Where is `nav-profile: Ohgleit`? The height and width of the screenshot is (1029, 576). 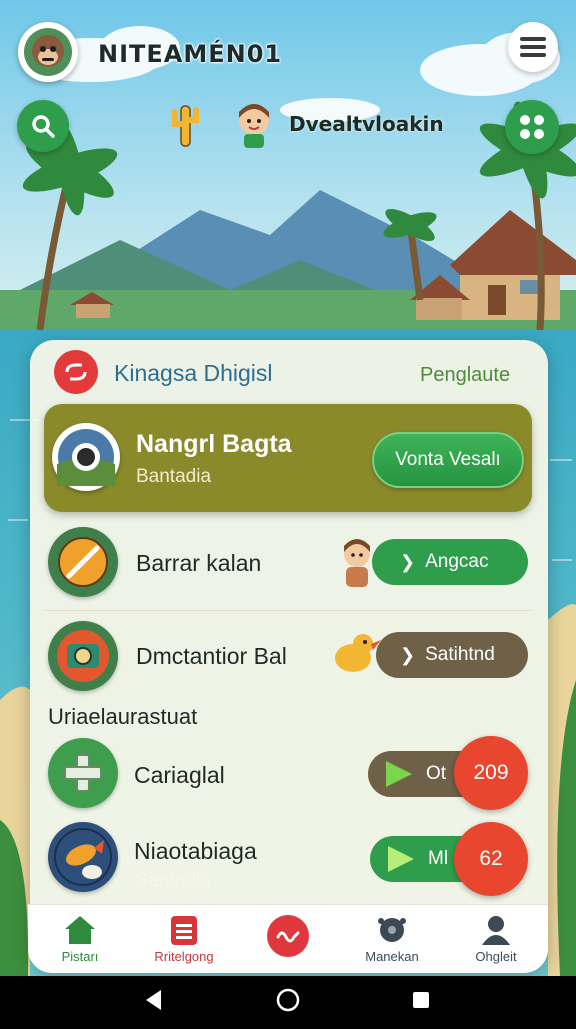
nav-profile: Ohgleit is located at coordinates (496, 939).